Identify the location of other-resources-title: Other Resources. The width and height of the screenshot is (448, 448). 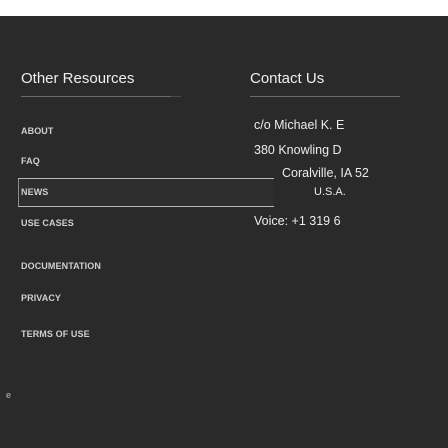
(78, 78).